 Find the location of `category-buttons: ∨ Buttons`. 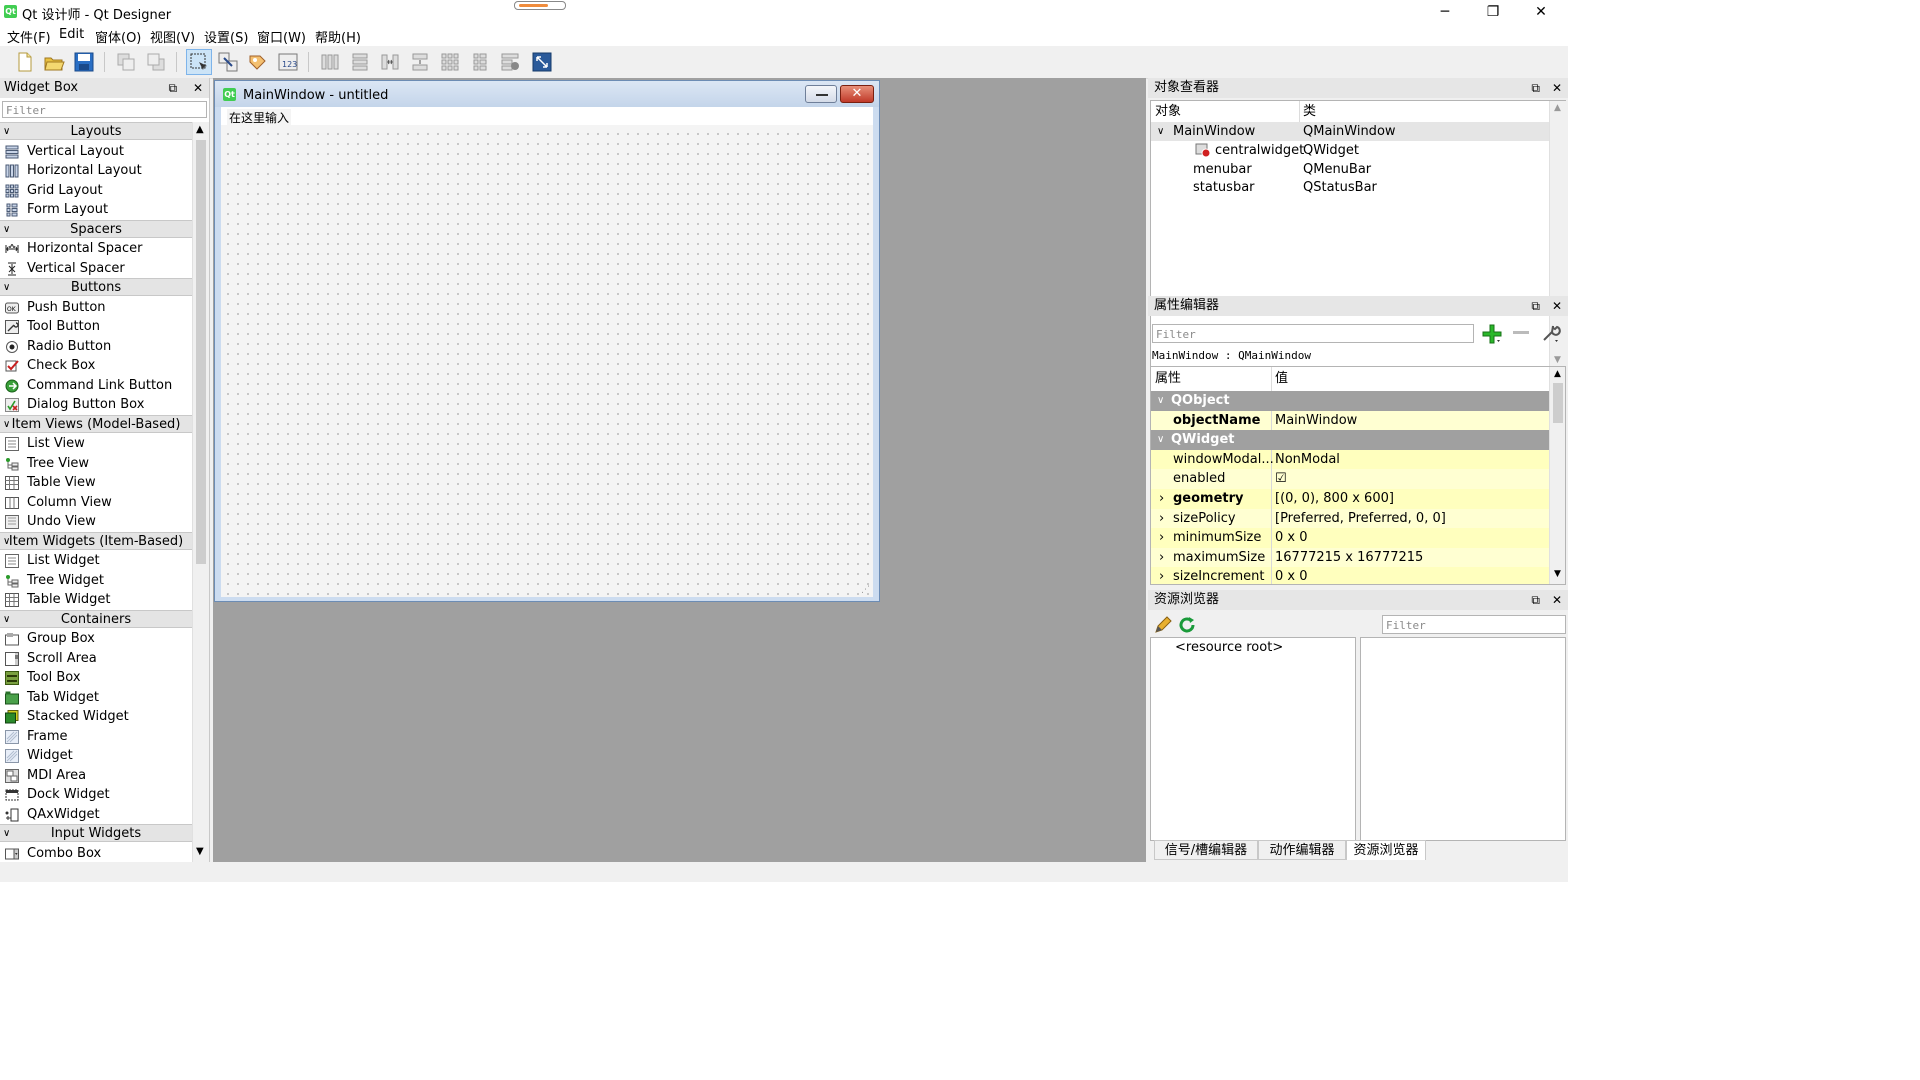

category-buttons: ∨ Buttons is located at coordinates (96, 287).